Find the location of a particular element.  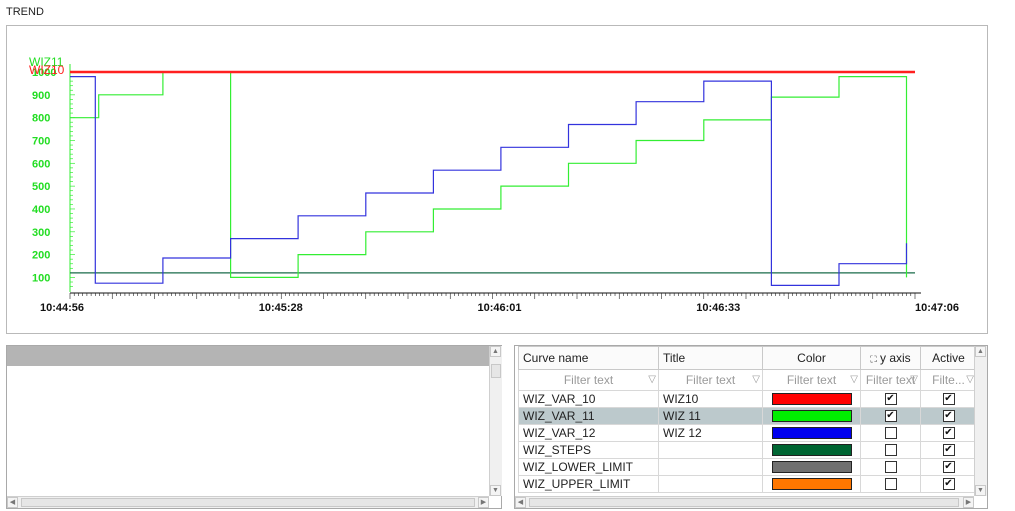

x-tick-label: 10:47:06 is located at coordinates (937, 308).